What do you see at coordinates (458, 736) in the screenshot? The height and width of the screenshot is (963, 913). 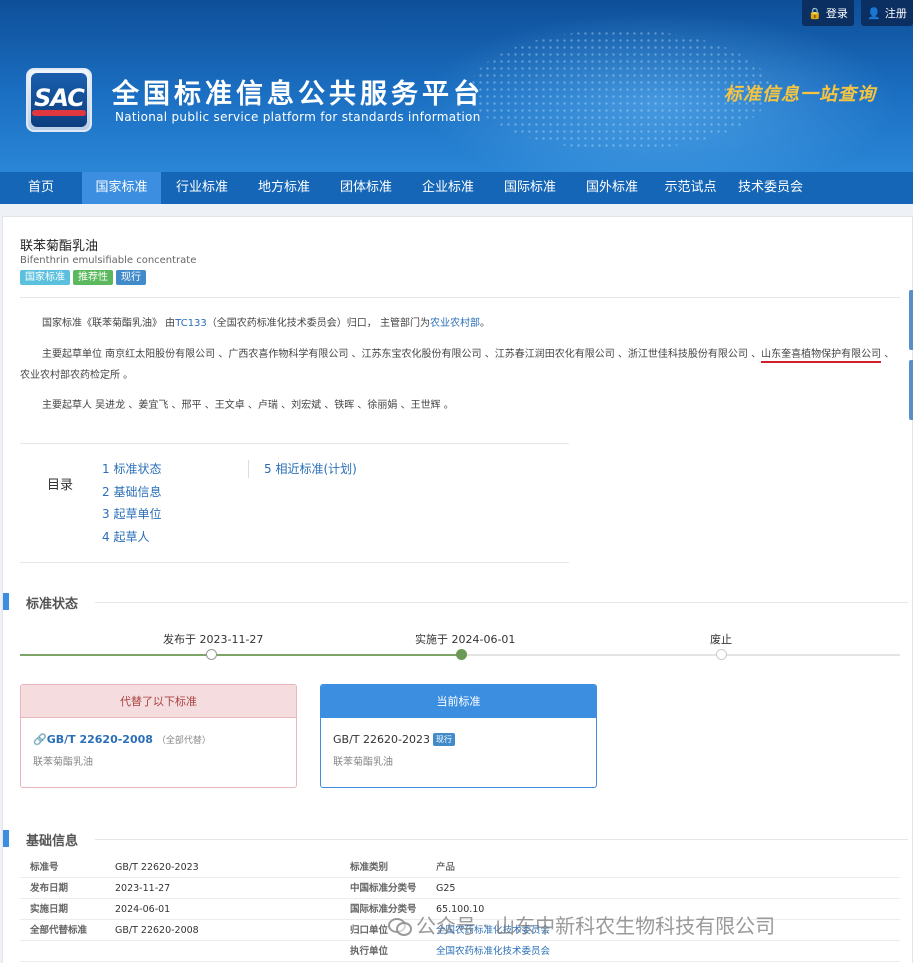 I see `current-standard-card: 当前标准 GB/T 22620-2023 现行 联苯菊酯乳油` at bounding box center [458, 736].